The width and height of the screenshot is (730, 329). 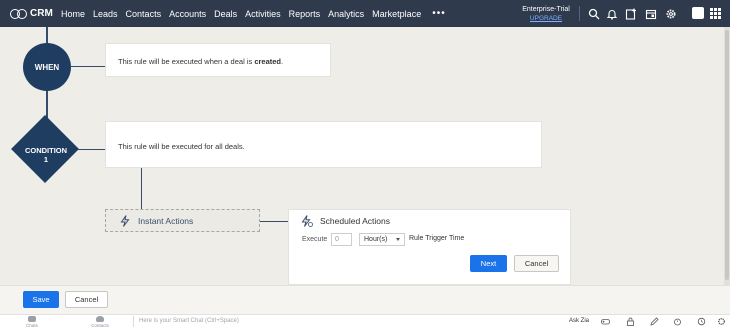 What do you see at coordinates (73, 14) in the screenshot?
I see `nav-home: Home` at bounding box center [73, 14].